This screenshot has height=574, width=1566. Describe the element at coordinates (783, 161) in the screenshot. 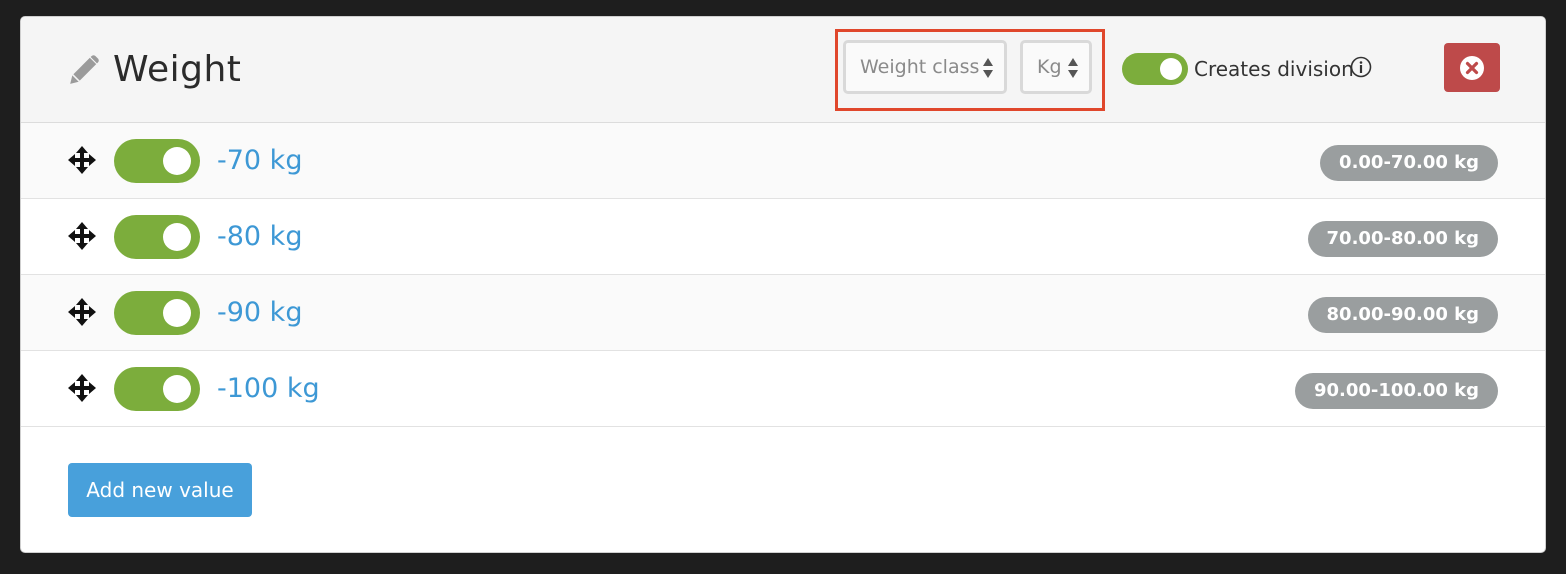

I see `table-row: -70 kg 0.00-70.00 kg` at that location.